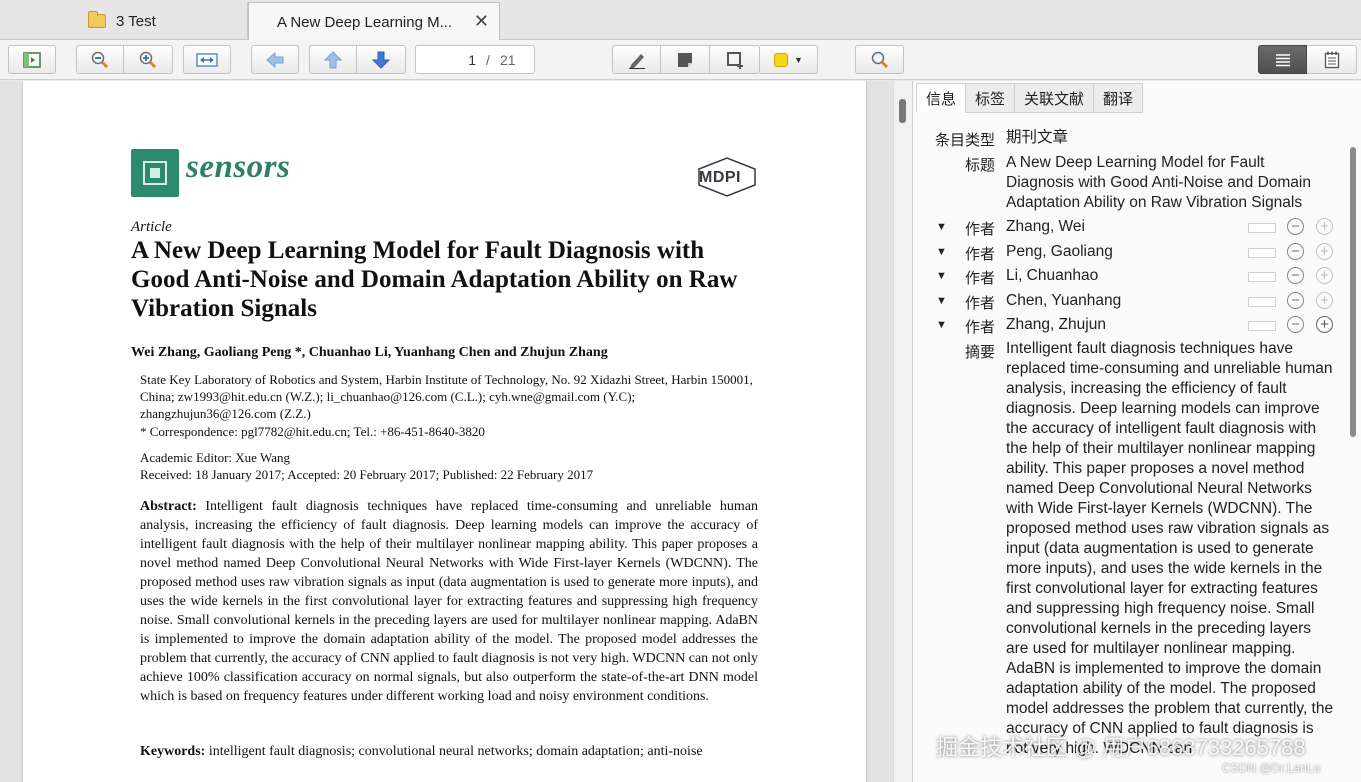 The height and width of the screenshot is (782, 1361). Describe the element at coordinates (902, 431) in the screenshot. I see `viewer-scrollbar` at that location.